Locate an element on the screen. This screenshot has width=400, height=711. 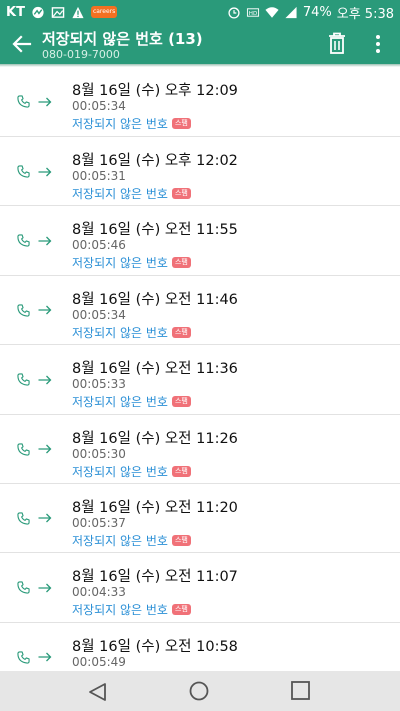
call-duration: 00:05:37 is located at coordinates (99, 522).